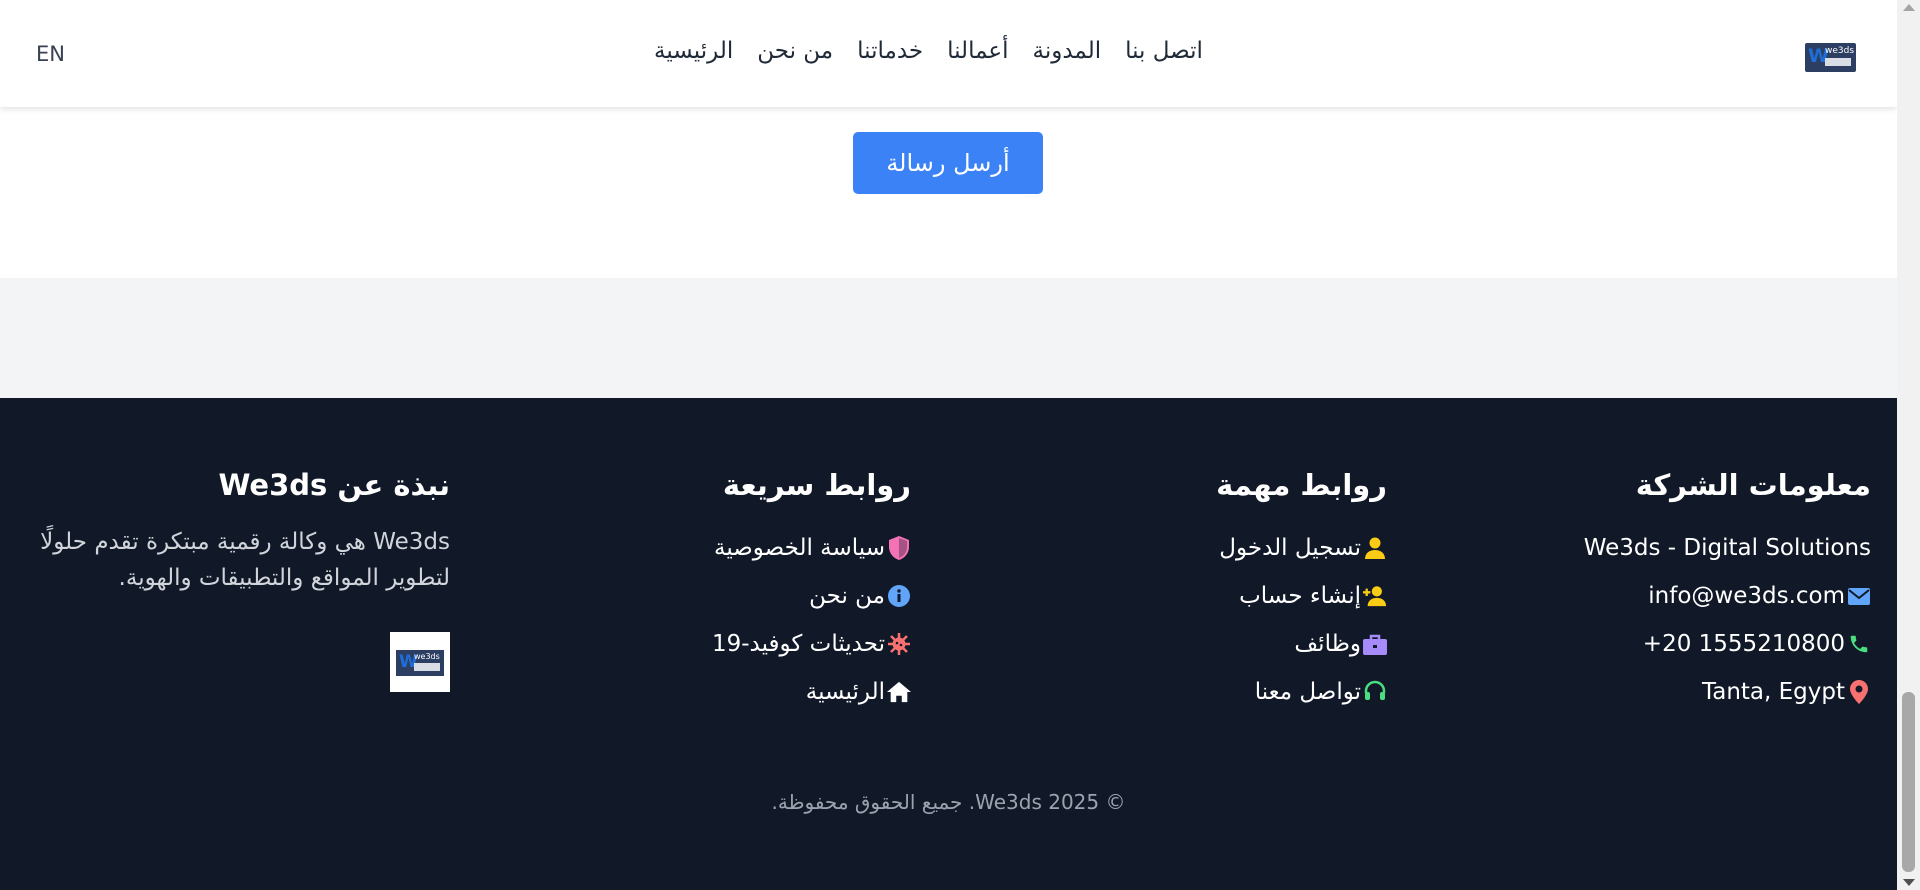 This screenshot has height=890, width=1920. What do you see at coordinates (1830, 57) in the screenshot?
I see `site-logo: W we3ds` at bounding box center [1830, 57].